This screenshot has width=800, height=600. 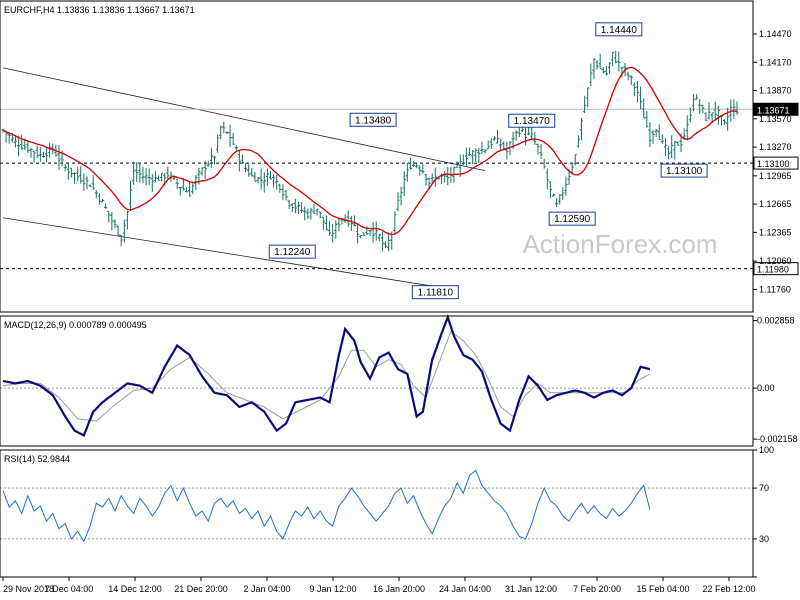 I want to click on price-y-tick-label: 1.12365, so click(x=775, y=232).